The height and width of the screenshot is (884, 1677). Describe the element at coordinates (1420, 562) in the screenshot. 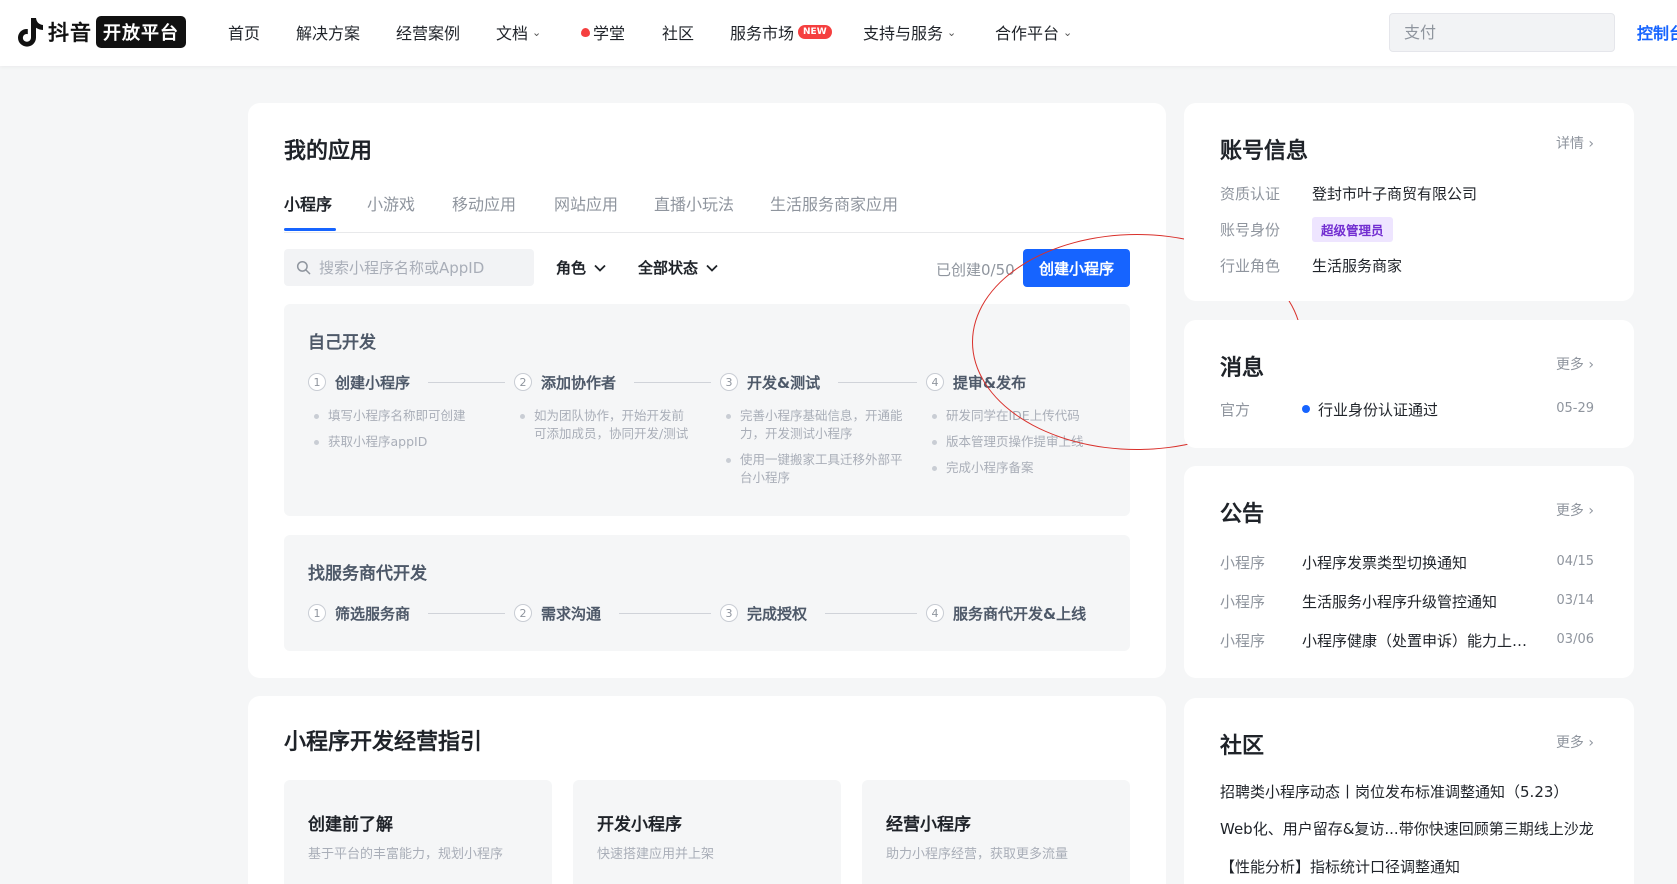

I see `announcement-title: 小程序发票类型切换通知` at that location.